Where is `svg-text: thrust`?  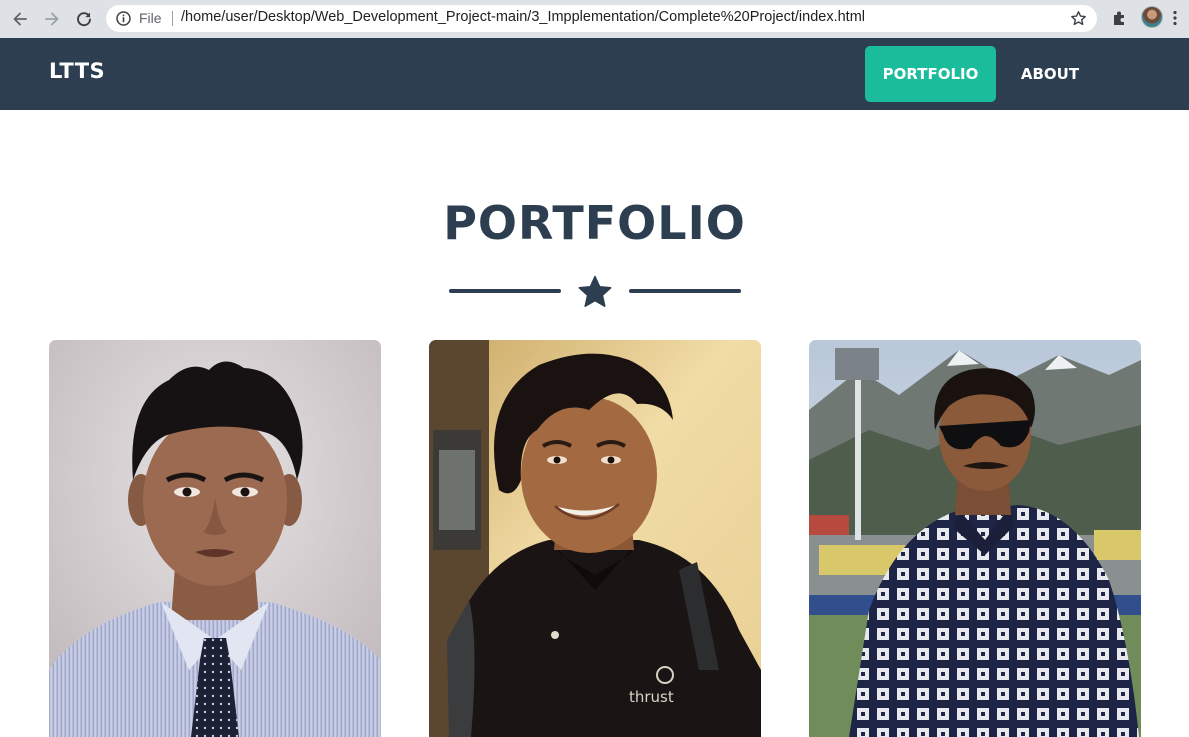 svg-text: thrust is located at coordinates (651, 697).